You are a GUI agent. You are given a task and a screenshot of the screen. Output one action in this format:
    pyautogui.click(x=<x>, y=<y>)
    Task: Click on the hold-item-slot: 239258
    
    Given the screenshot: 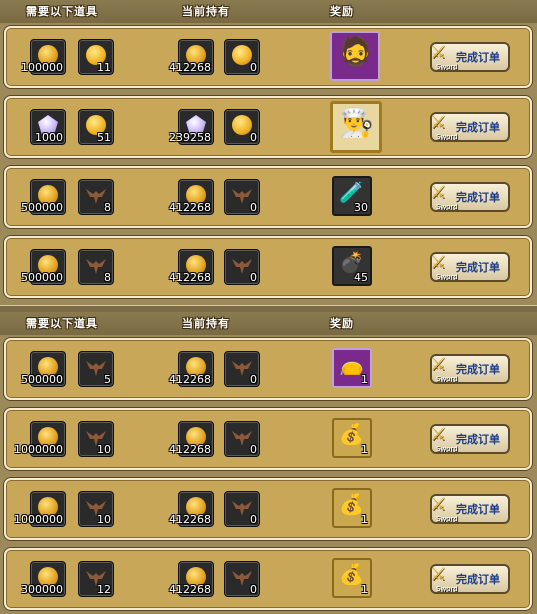 What is the action you would take?
    pyautogui.click(x=191, y=127)
    